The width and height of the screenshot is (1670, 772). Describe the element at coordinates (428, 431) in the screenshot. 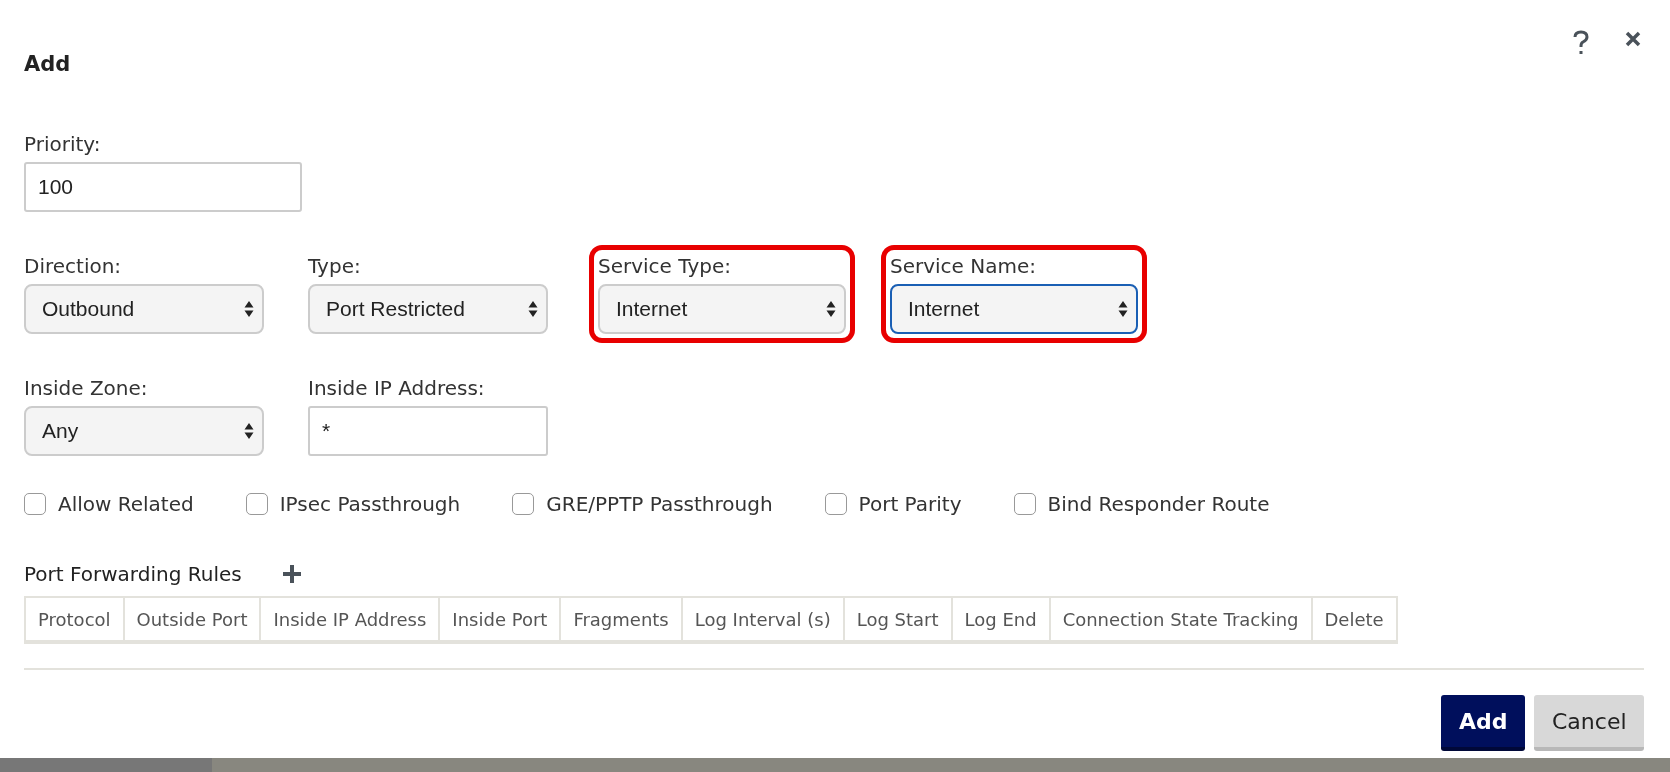

I see `input-field: *` at that location.